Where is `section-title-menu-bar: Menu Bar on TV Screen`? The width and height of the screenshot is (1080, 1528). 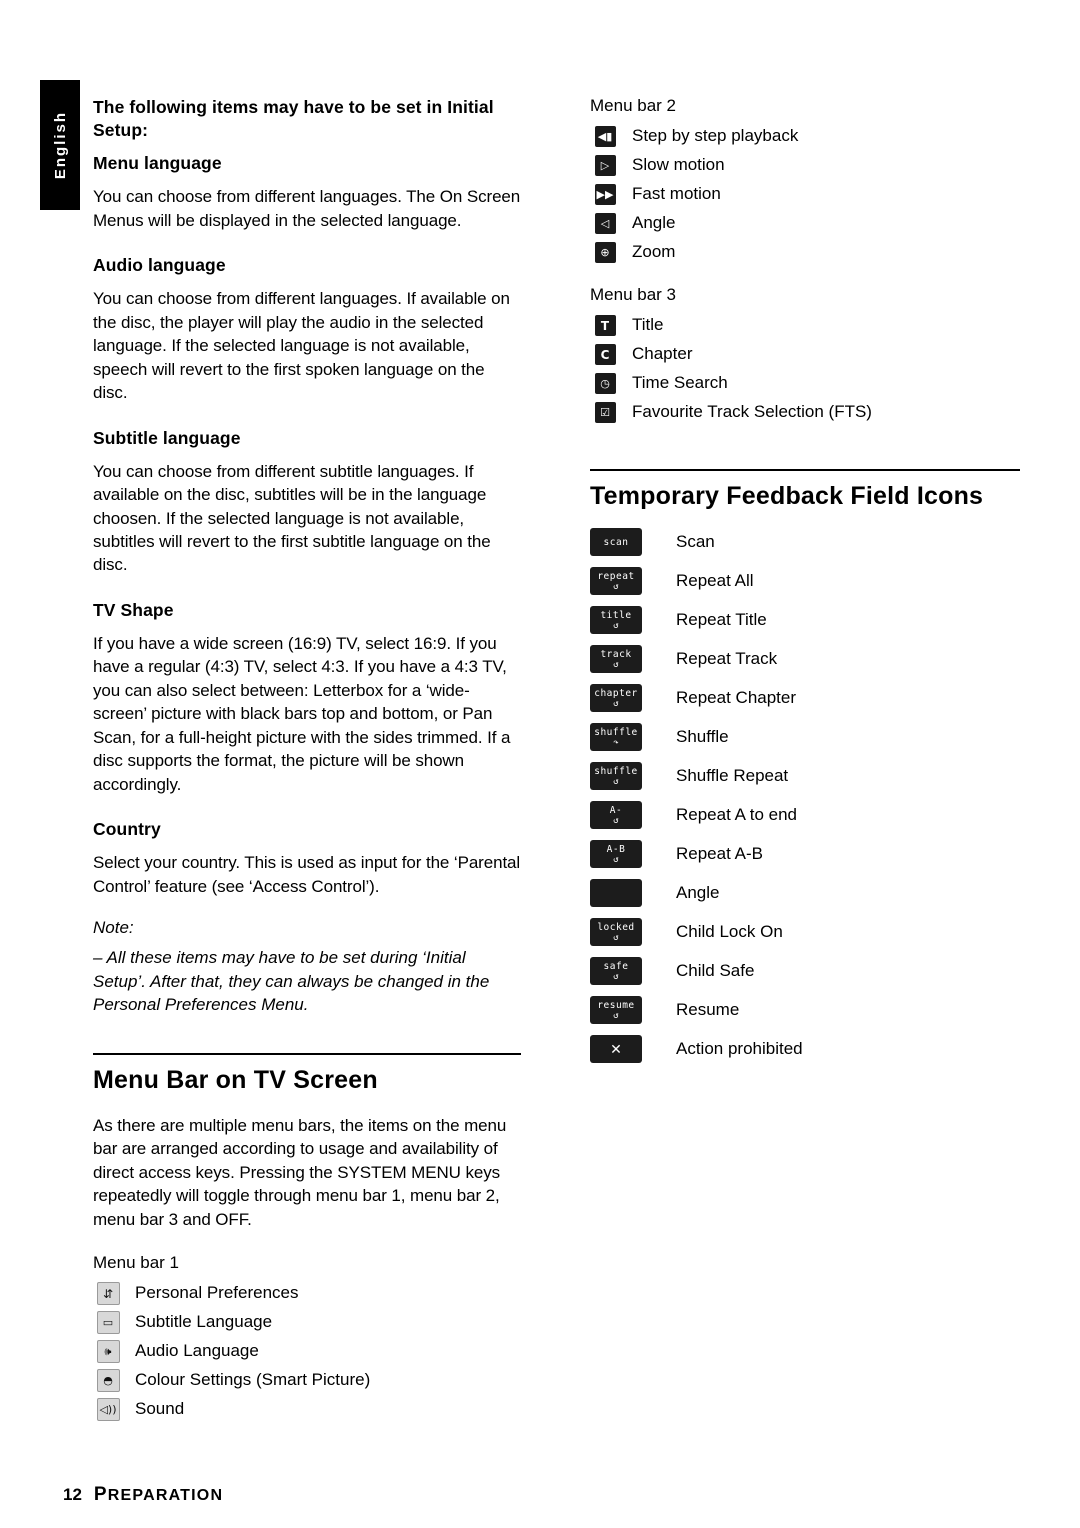 section-title-menu-bar: Menu Bar on TV Screen is located at coordinates (307, 1074).